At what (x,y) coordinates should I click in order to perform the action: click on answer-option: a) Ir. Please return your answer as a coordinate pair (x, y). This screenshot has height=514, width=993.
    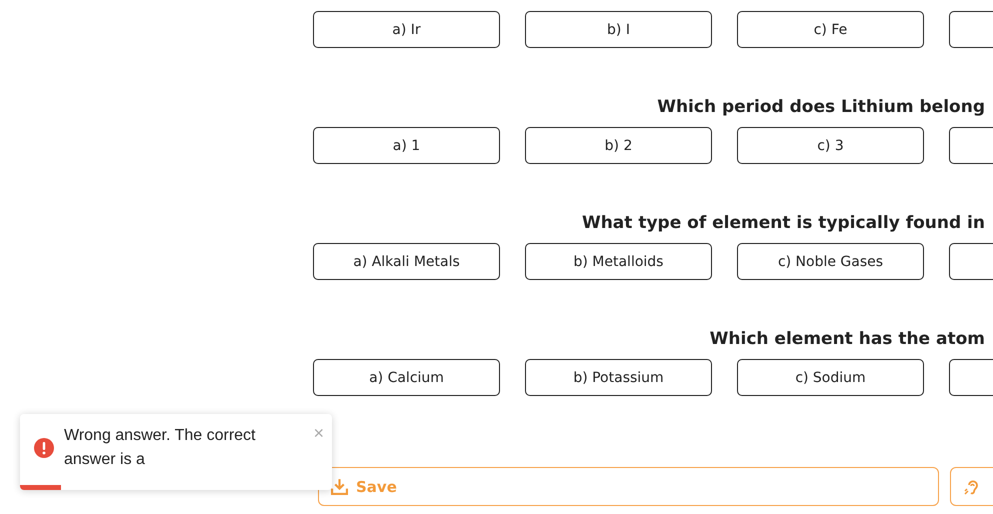
    Looking at the image, I should click on (406, 29).